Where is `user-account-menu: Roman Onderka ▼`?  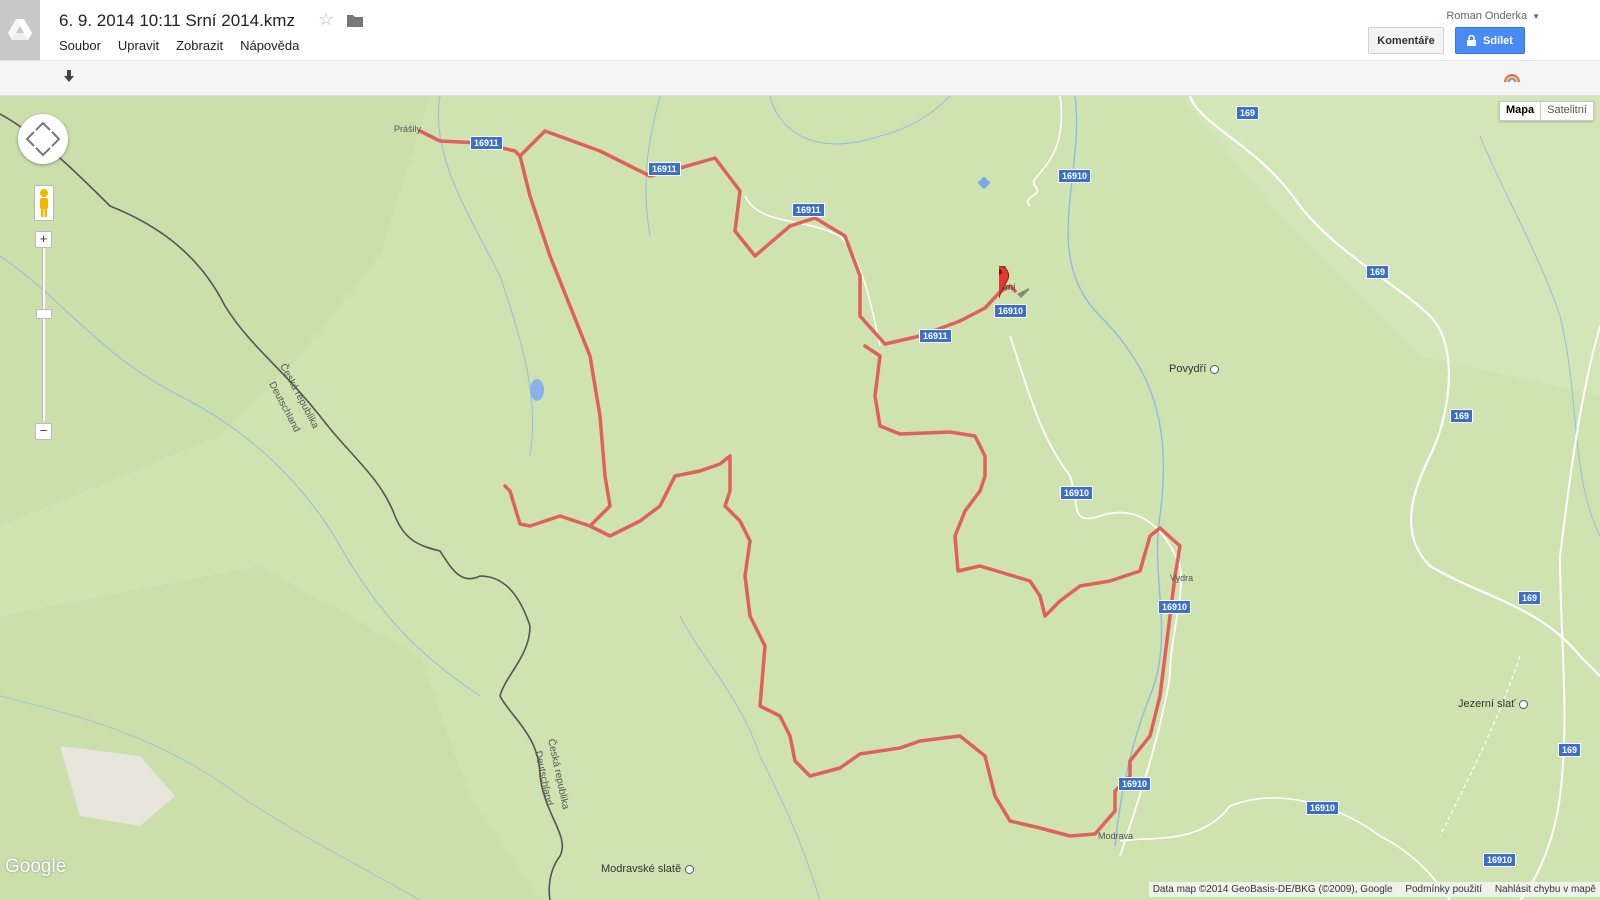 user-account-menu: Roman Onderka ▼ is located at coordinates (1493, 16).